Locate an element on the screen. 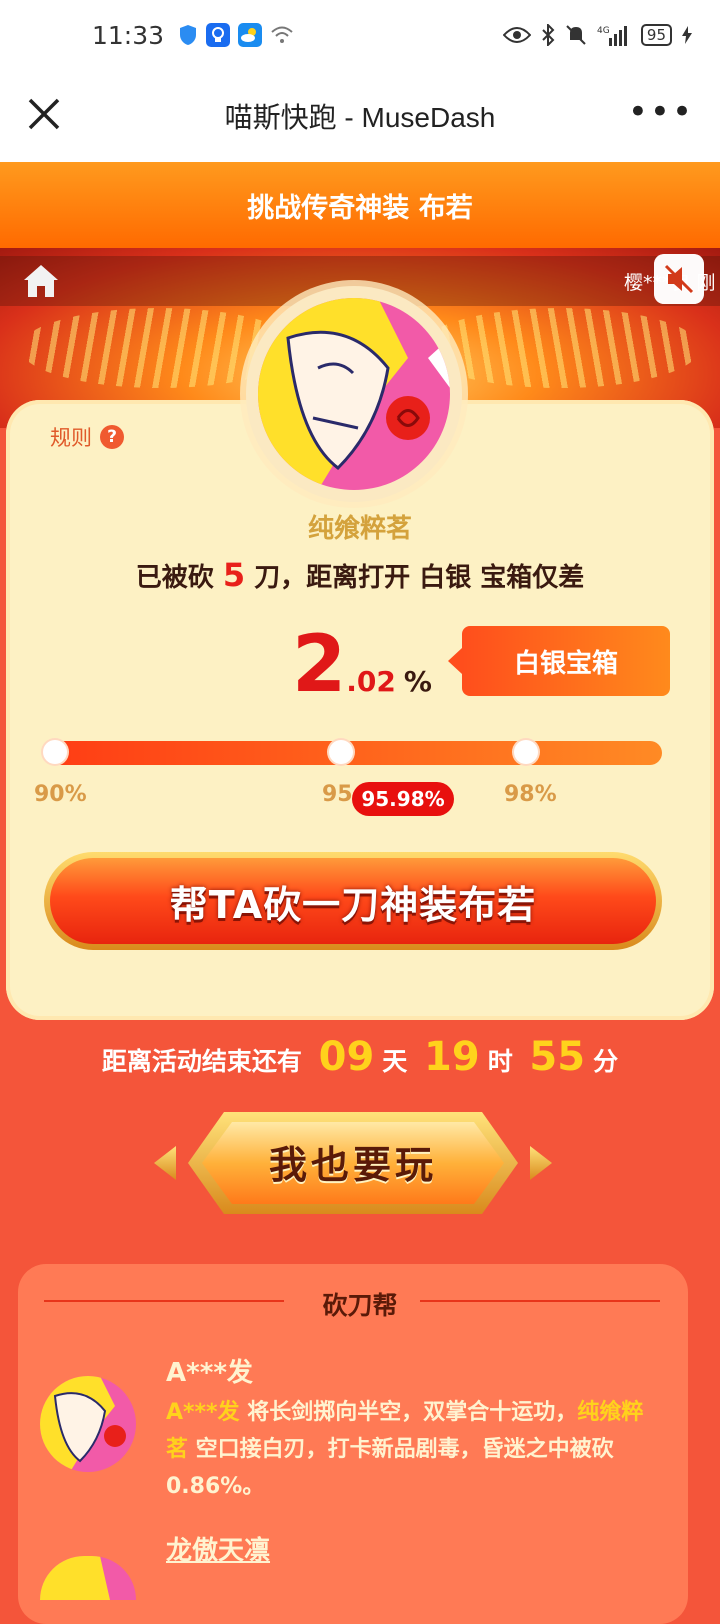 This screenshot has width=720, height=1624. helper-name: A***发 is located at coordinates (209, 1373).